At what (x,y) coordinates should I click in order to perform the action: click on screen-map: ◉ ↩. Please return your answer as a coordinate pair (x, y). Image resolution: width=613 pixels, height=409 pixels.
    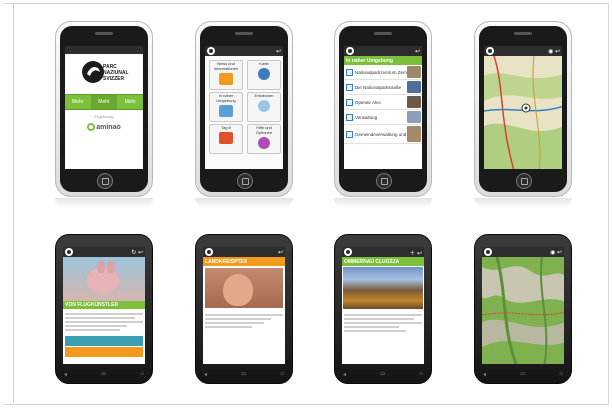
    Looking at the image, I should click on (523, 107).